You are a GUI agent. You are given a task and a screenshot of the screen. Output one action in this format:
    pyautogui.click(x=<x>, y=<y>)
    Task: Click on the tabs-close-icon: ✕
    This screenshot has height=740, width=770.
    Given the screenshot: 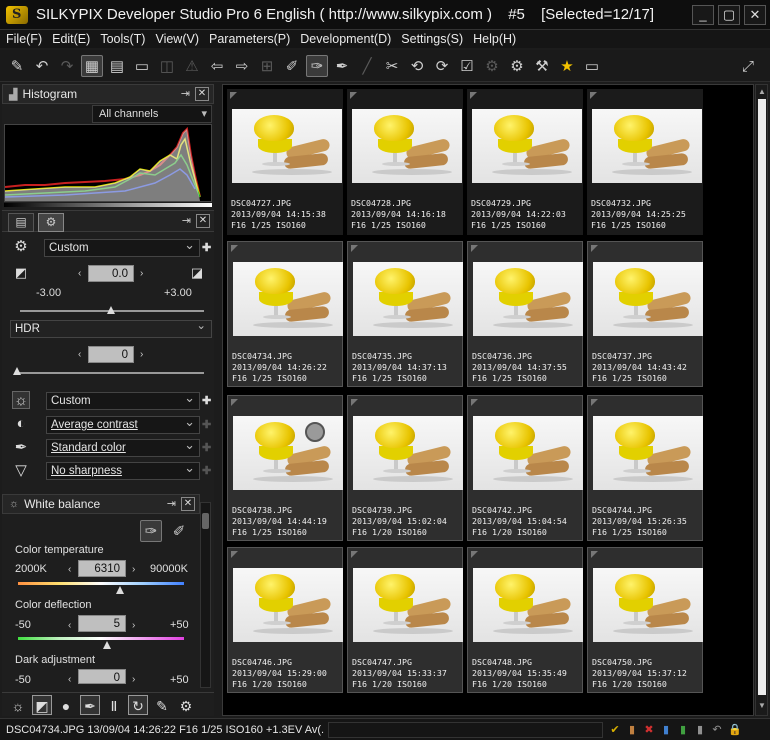 What is the action you would take?
    pyautogui.click(x=203, y=221)
    